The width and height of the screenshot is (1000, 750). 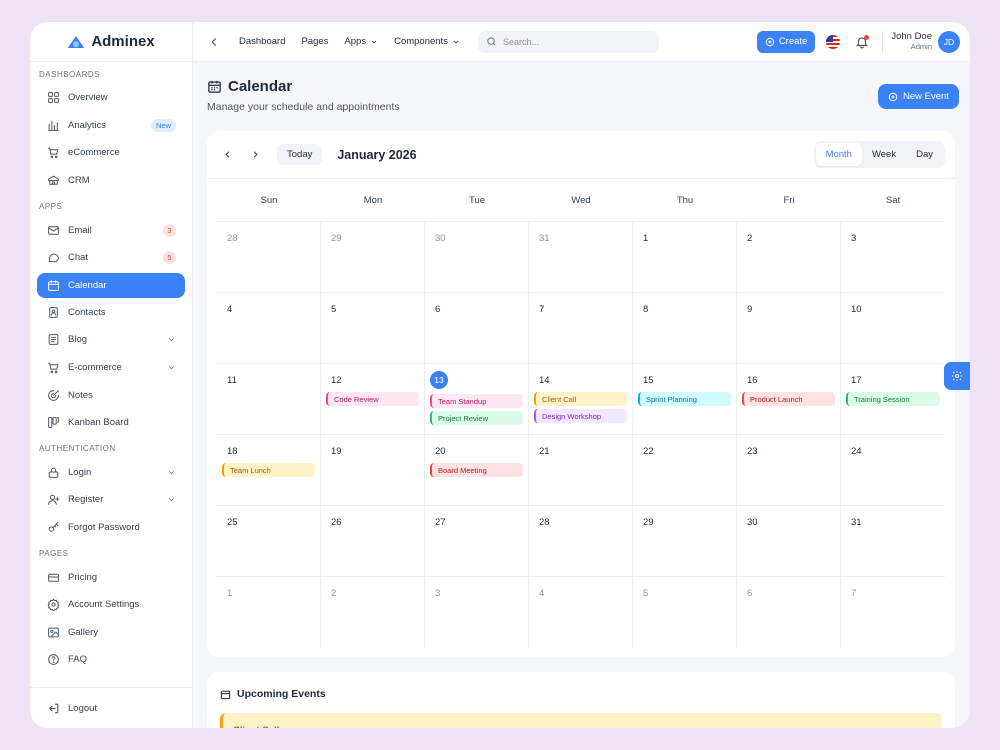 I want to click on create-button: Create, so click(x=786, y=41).